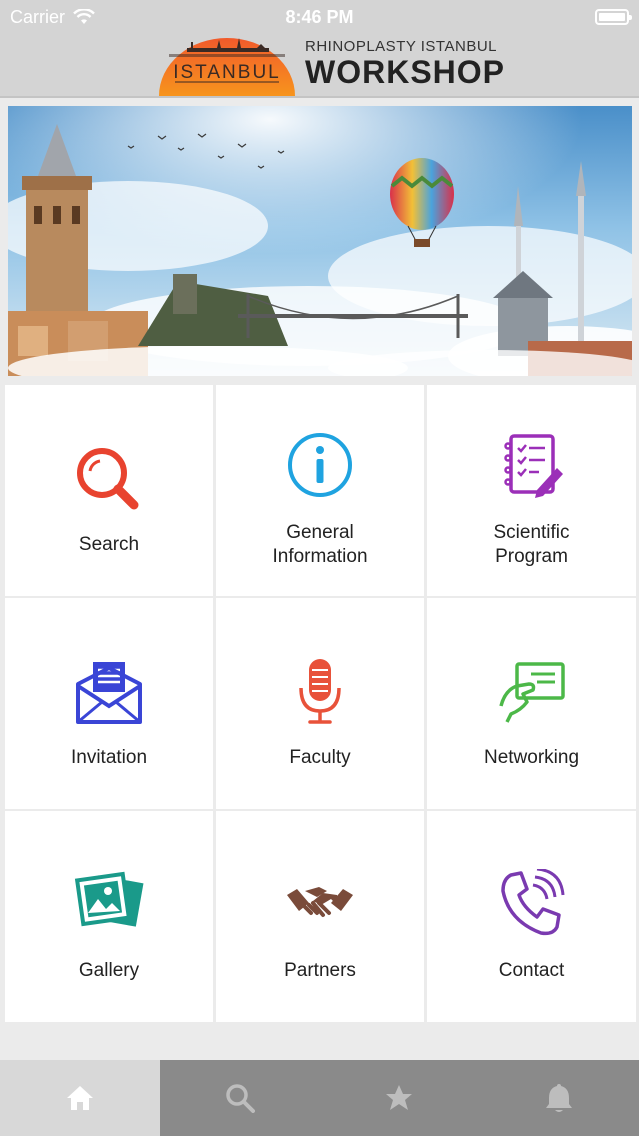 This screenshot has height=1136, width=639. I want to click on phone-icon, so click(532, 902).